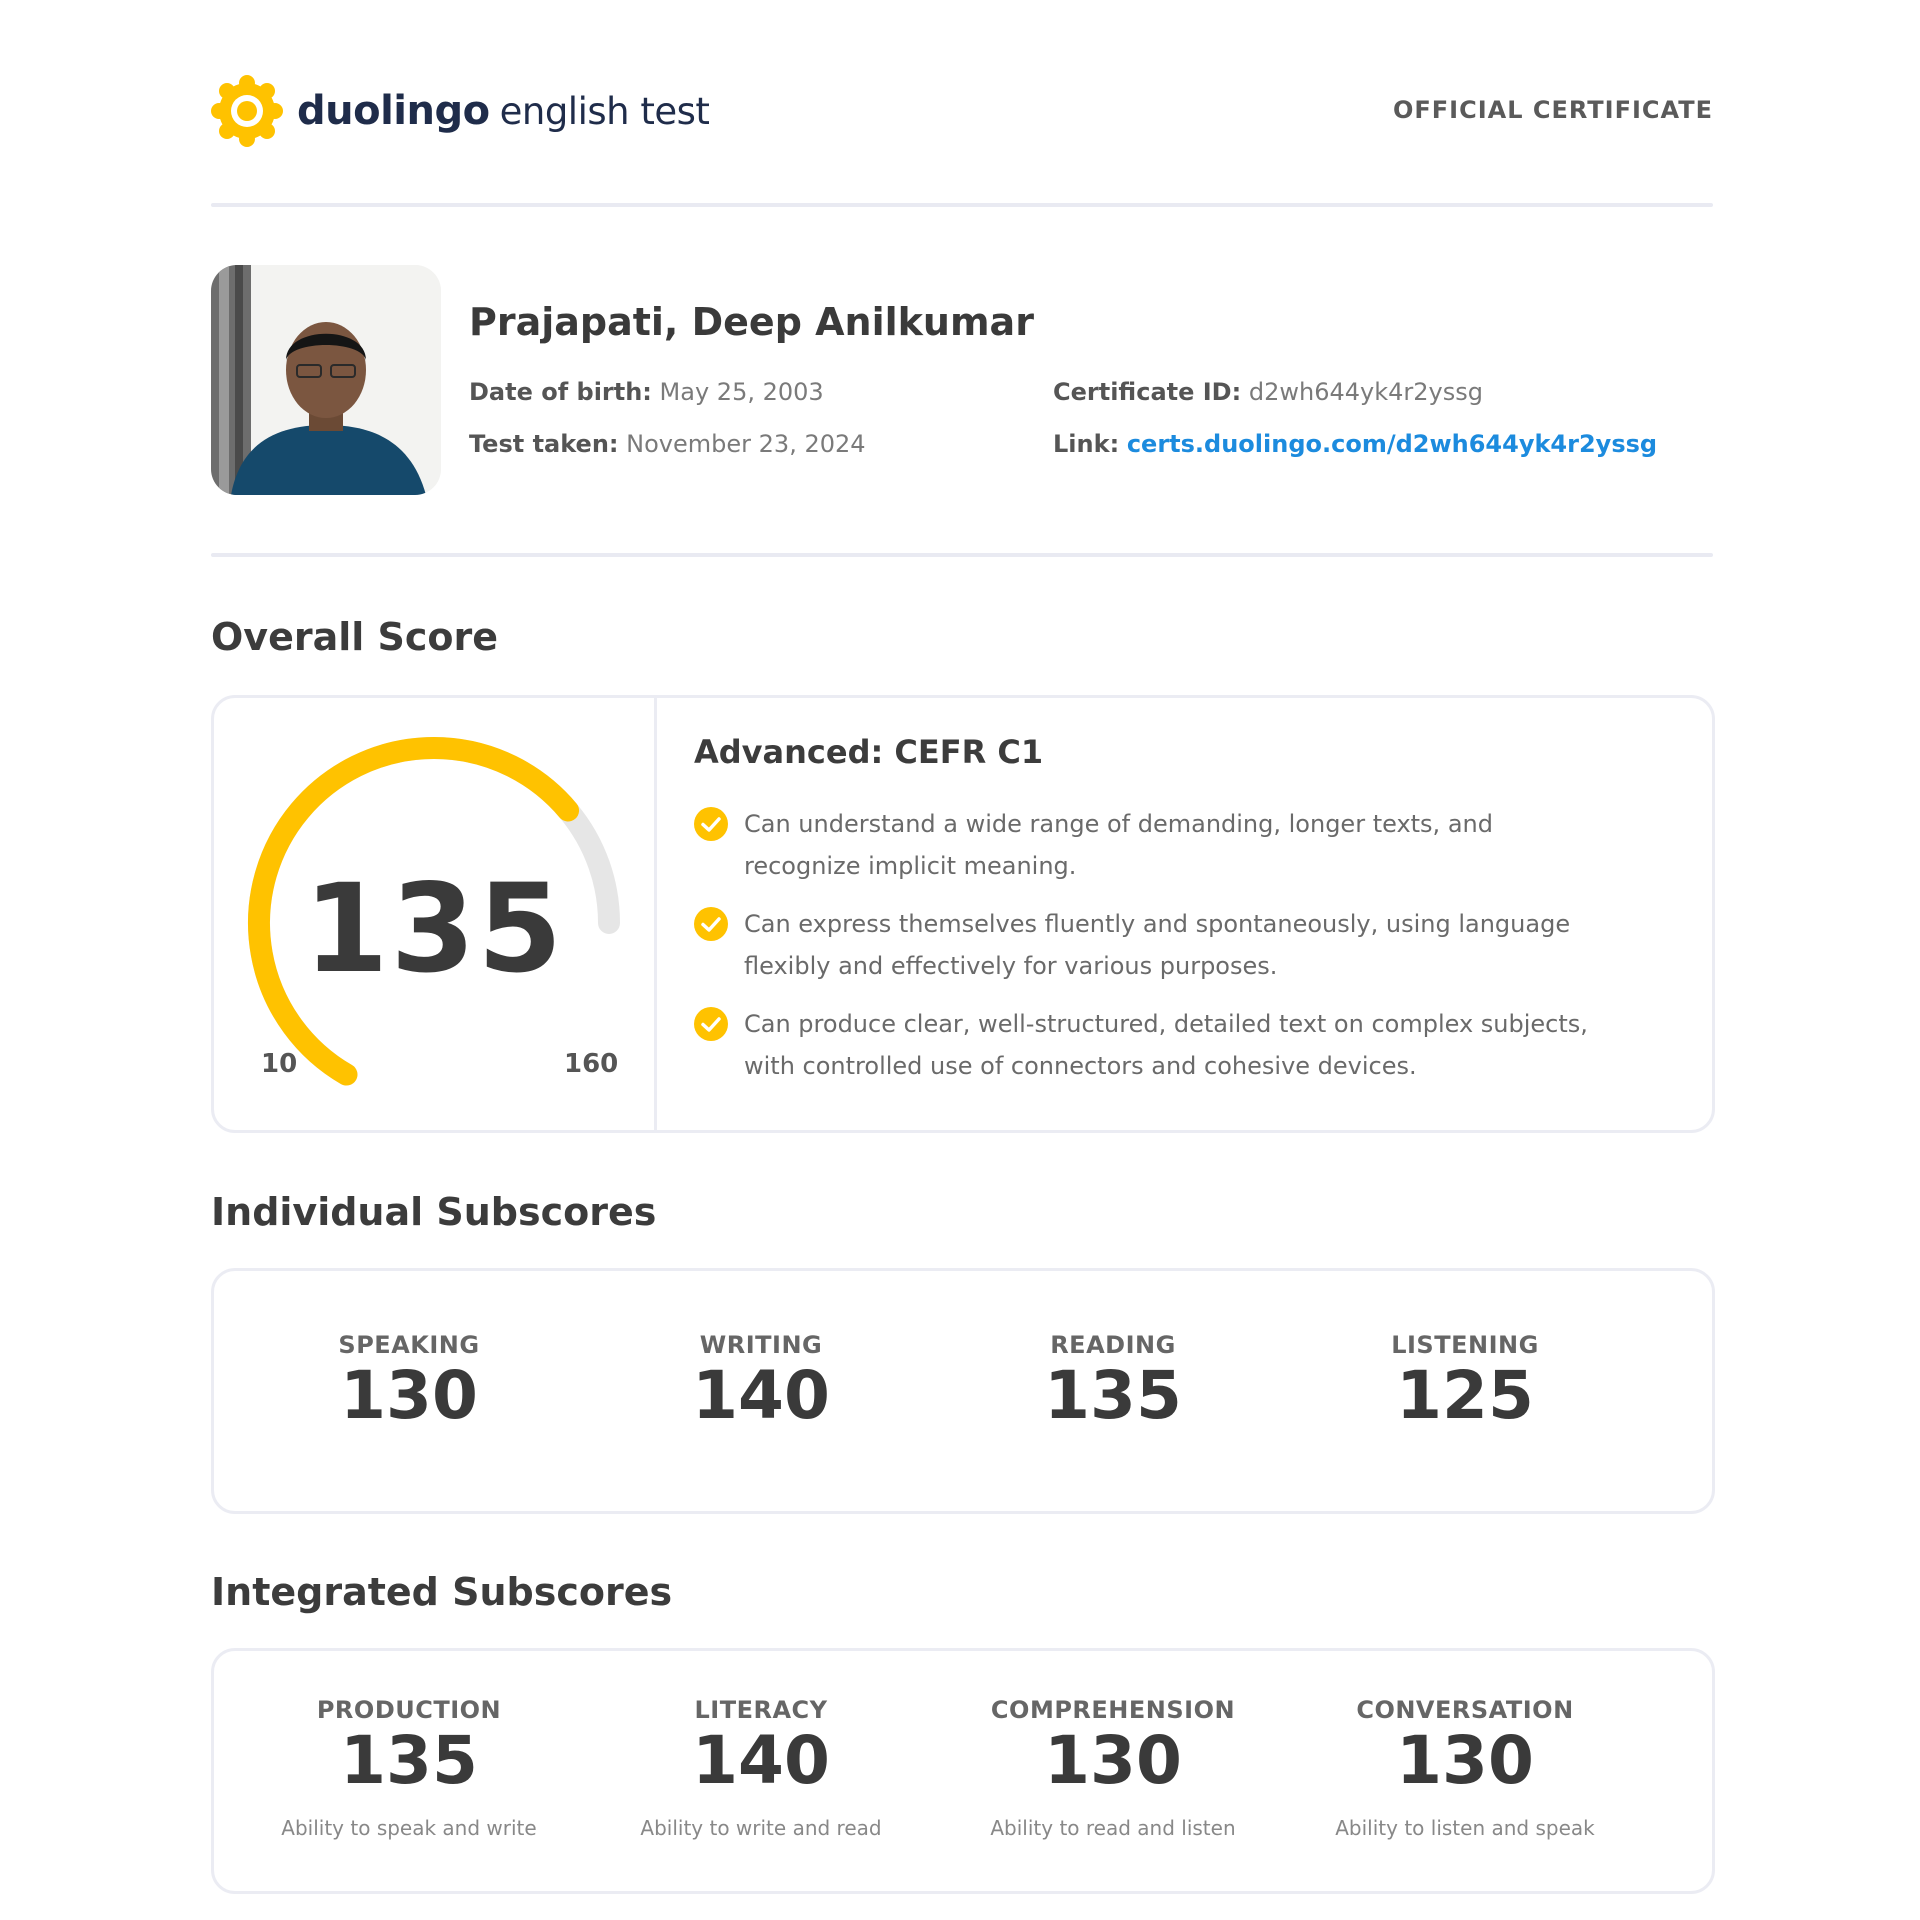  Describe the element at coordinates (1086, 444) in the screenshot. I see `certificate-link-label: Link:` at that location.